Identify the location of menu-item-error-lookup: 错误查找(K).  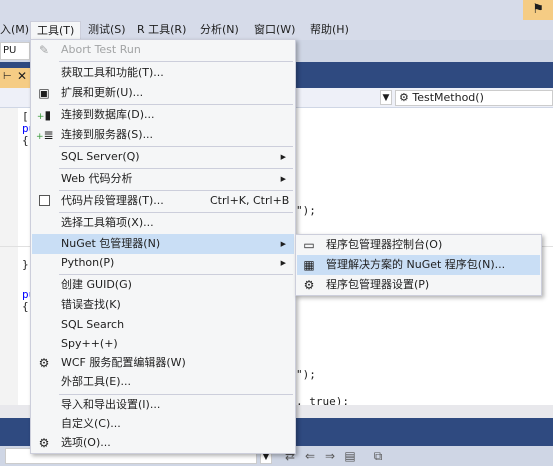
(163, 305).